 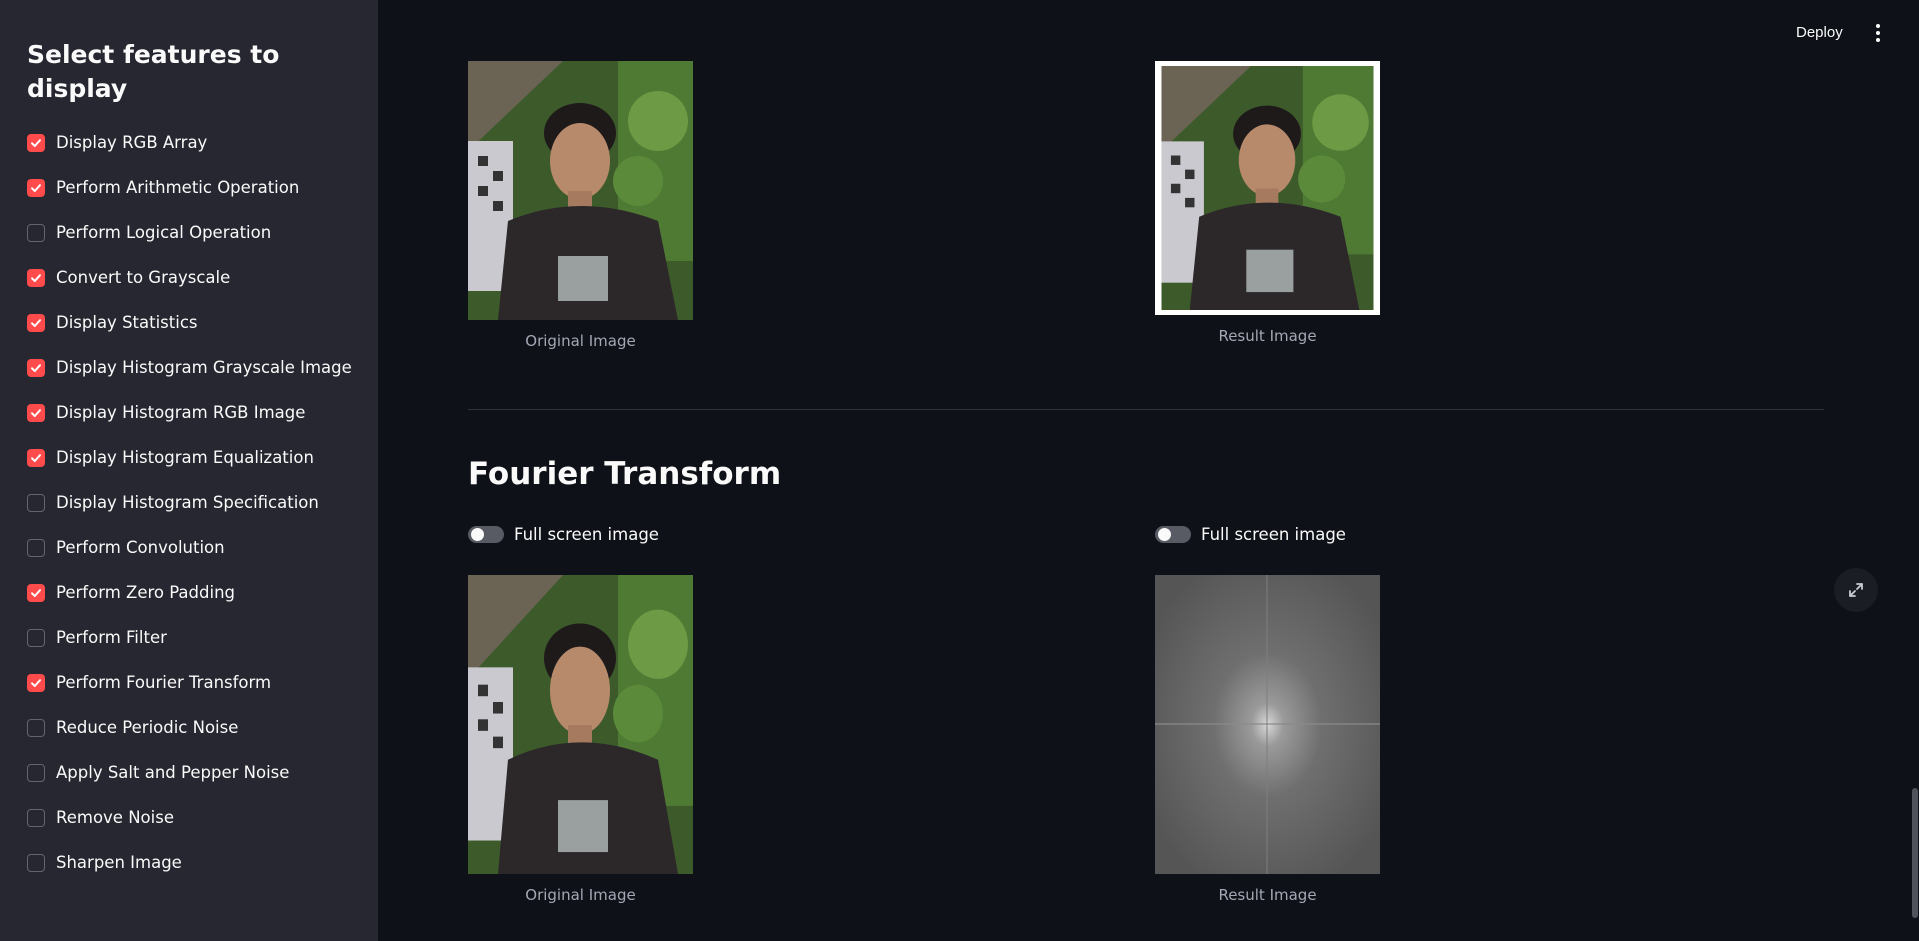 What do you see at coordinates (580, 895) in the screenshot?
I see `fourier-original-caption: Original Image` at bounding box center [580, 895].